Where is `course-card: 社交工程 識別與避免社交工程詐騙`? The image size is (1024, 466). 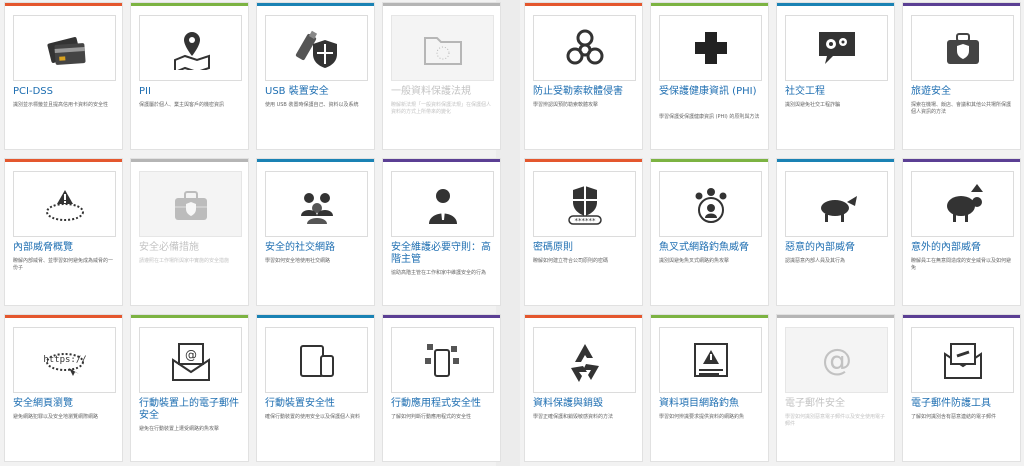
course-card: 社交工程 識別與避免社交工程詐騙 is located at coordinates (835, 76).